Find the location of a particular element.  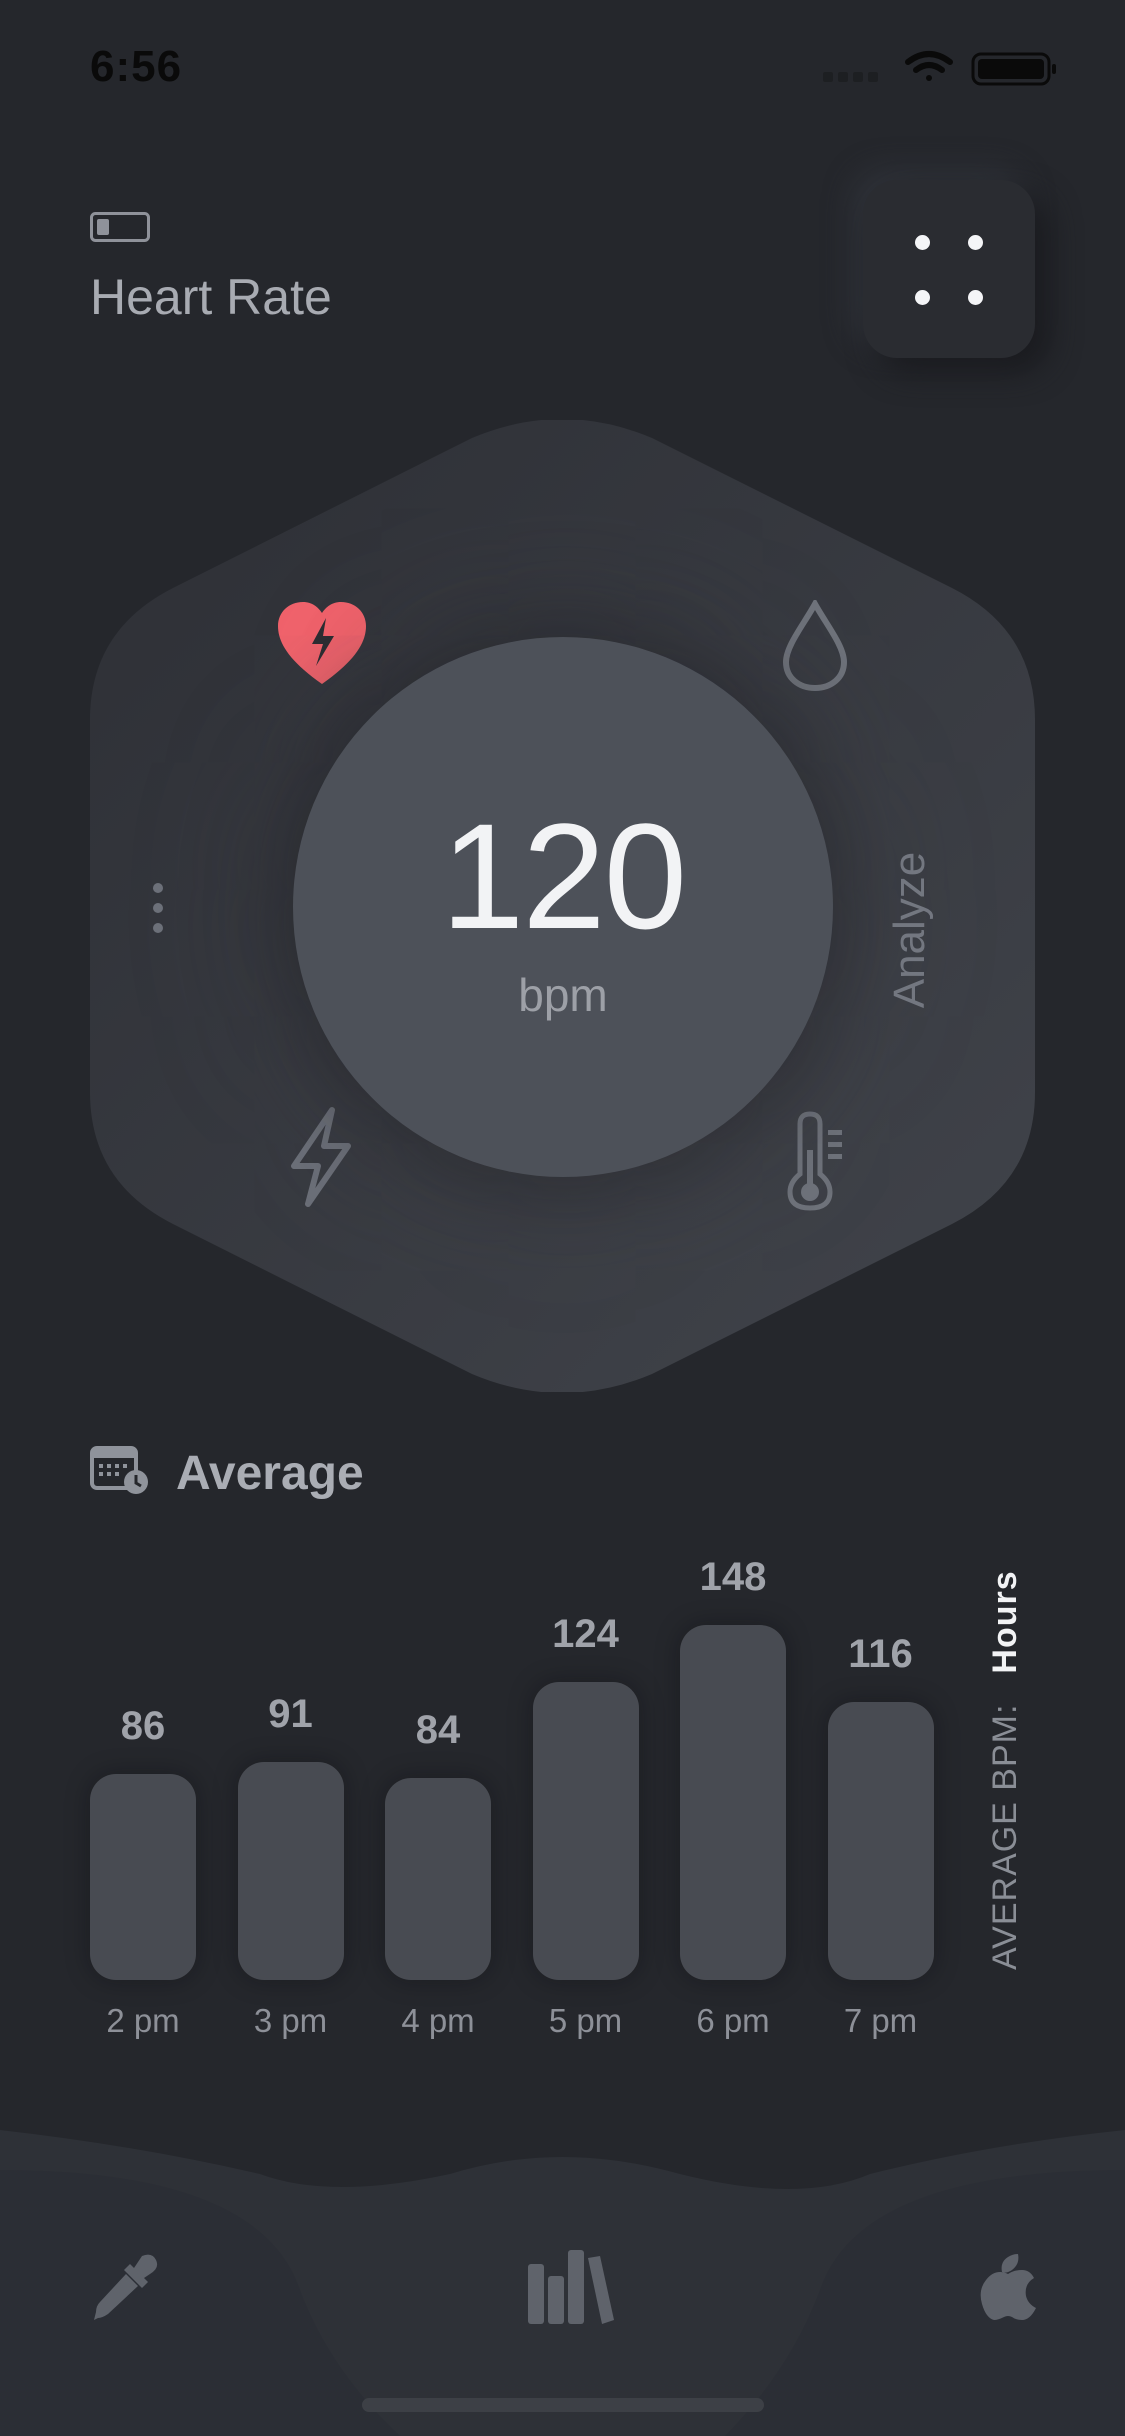

average-title: Average is located at coordinates (270, 1473).